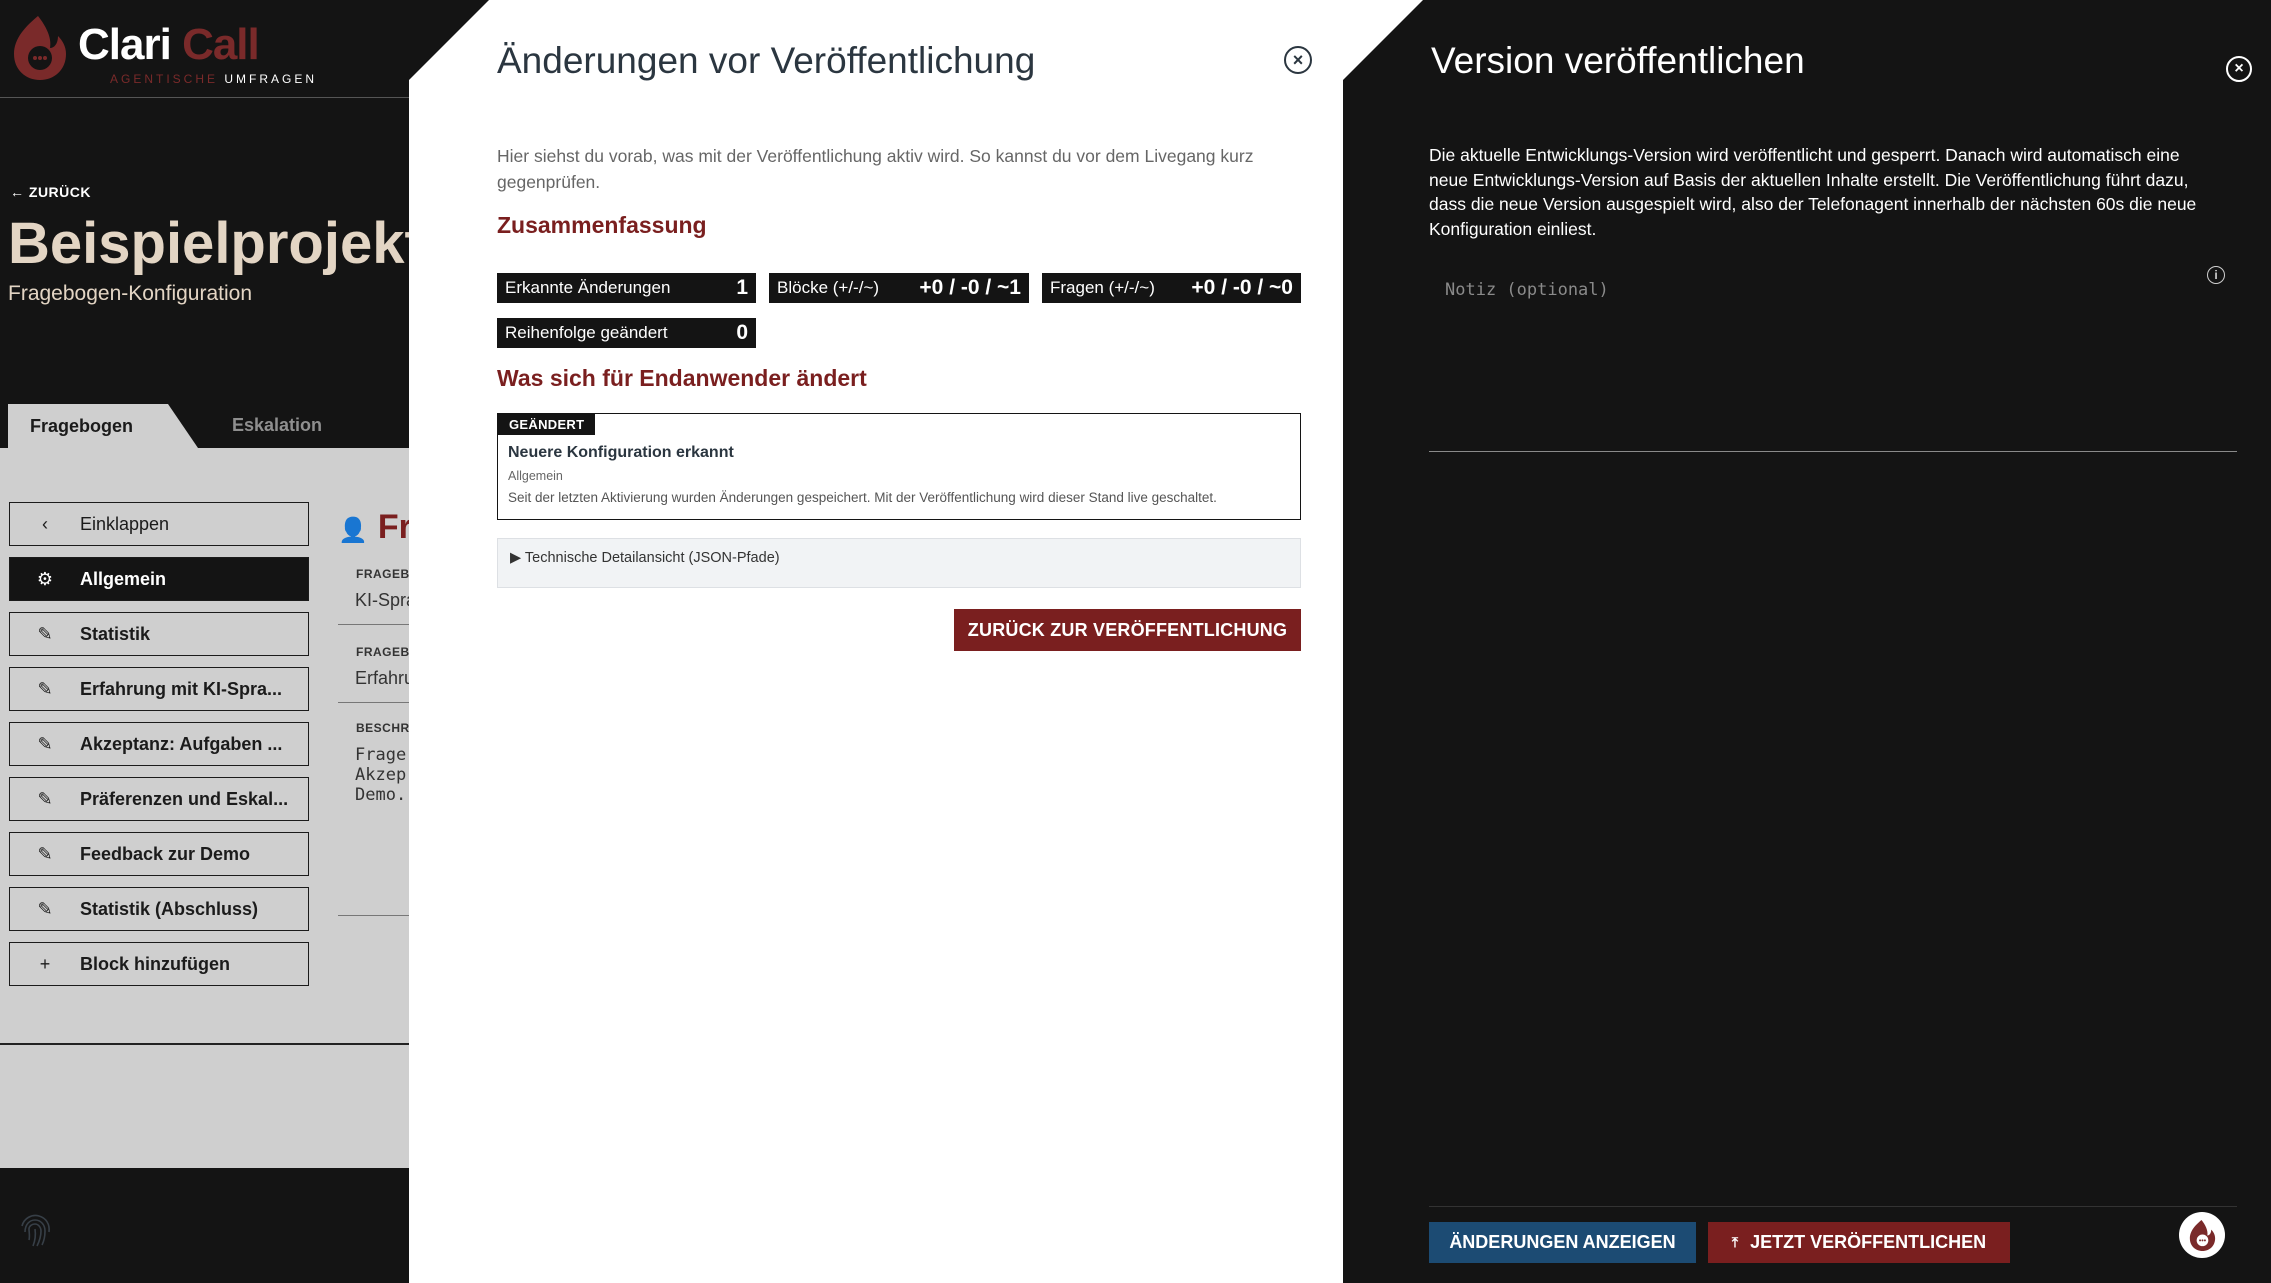 This screenshot has height=1283, width=2271. I want to click on modal-title: Änderungen vor Veröffentlichung, so click(766, 60).